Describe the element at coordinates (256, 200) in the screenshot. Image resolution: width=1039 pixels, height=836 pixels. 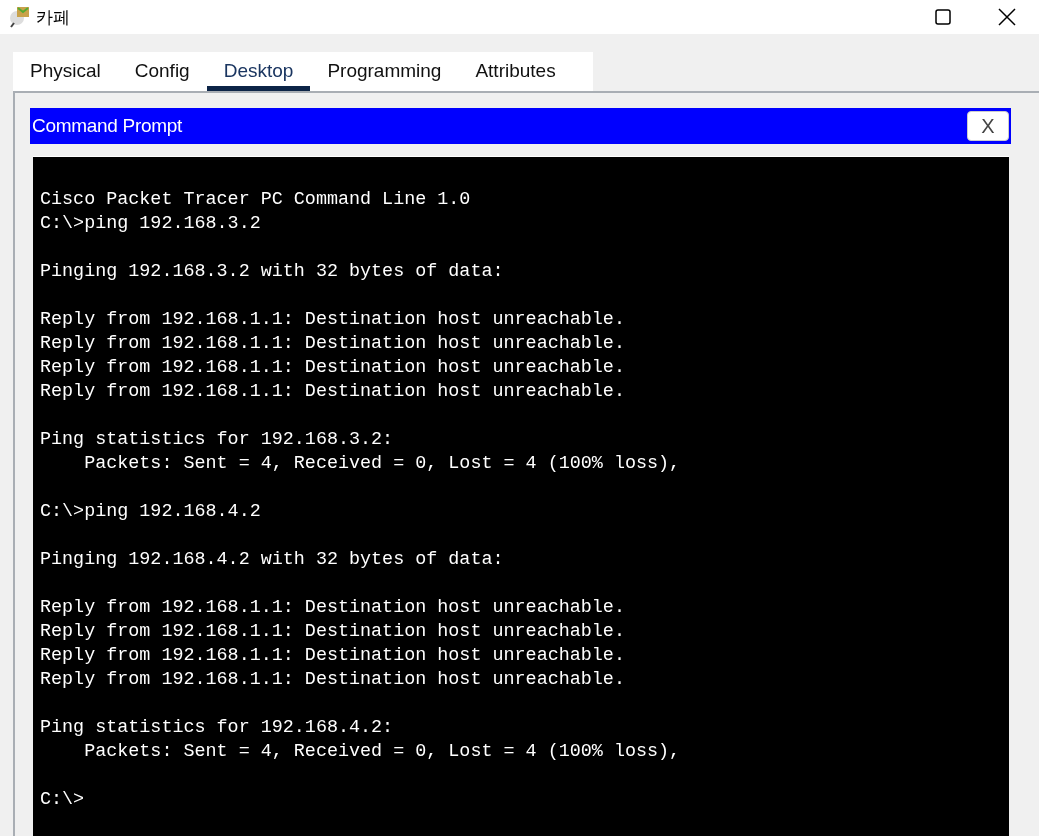
I see `terminal-line: Cisco Packet Tracer PC Command Line 1.0` at that location.